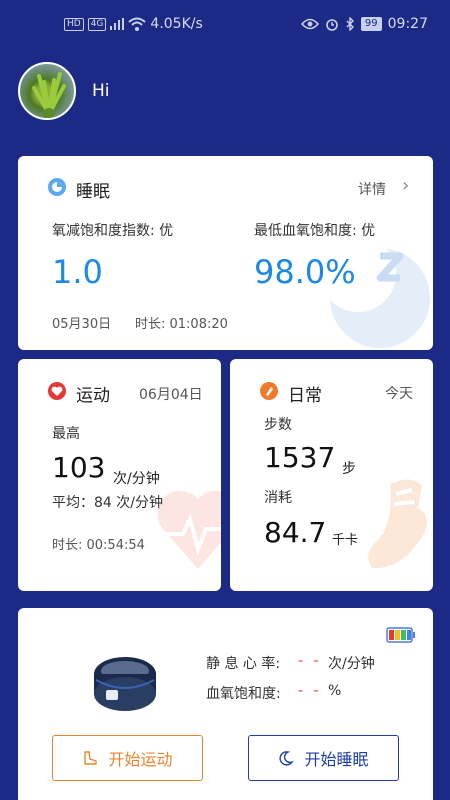  I want to click on shoe-background, so click(398, 524).